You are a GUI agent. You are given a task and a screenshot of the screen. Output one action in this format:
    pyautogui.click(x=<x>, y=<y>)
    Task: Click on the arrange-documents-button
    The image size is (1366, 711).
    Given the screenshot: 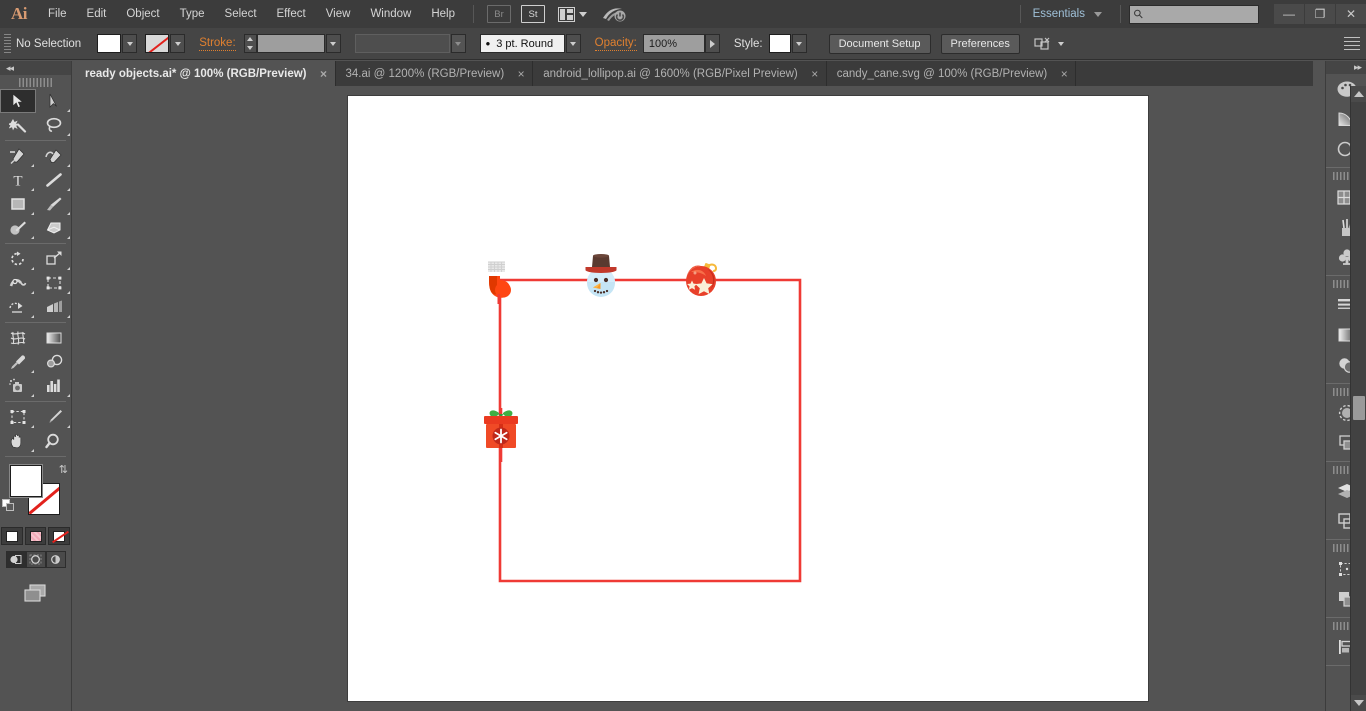 What is the action you would take?
    pyautogui.click(x=572, y=14)
    